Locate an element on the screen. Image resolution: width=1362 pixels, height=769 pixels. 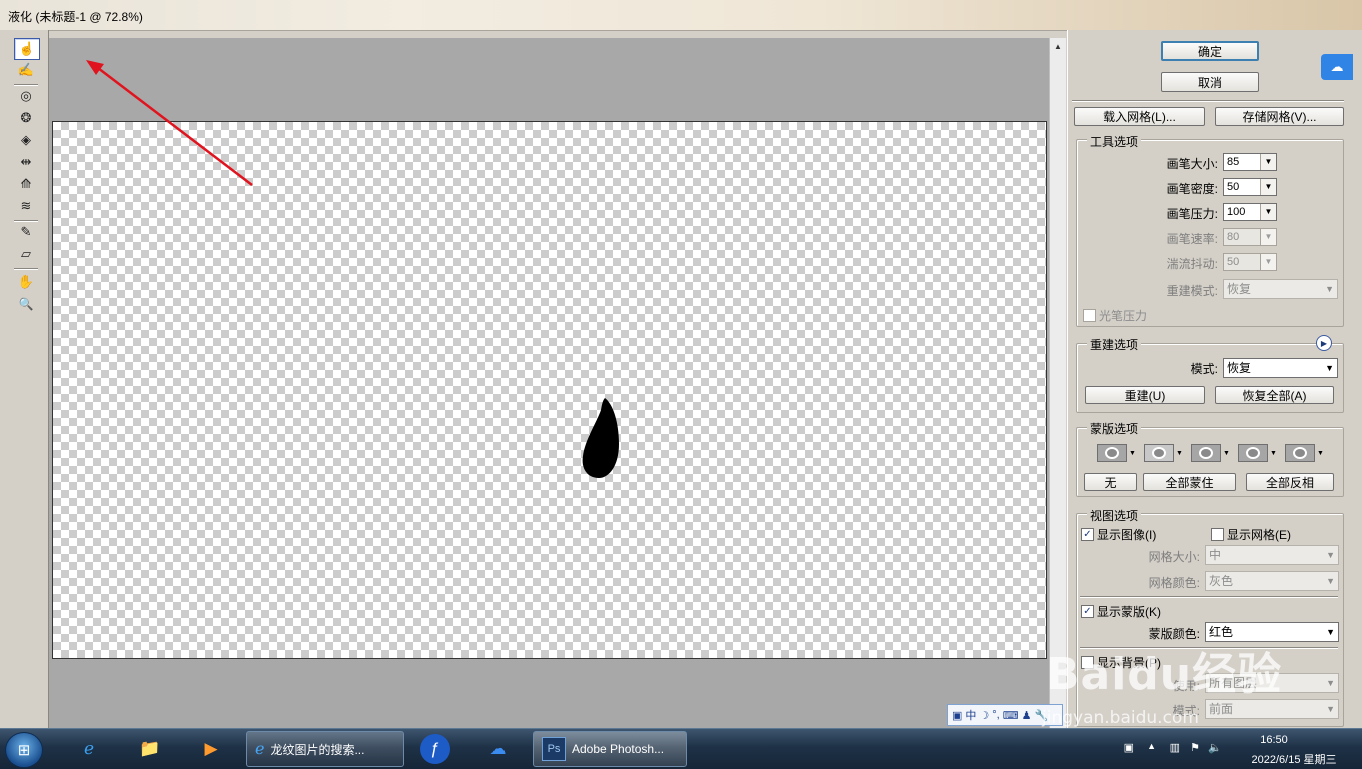
reconstruct-button: 重建(U) is located at coordinates (1145, 395).